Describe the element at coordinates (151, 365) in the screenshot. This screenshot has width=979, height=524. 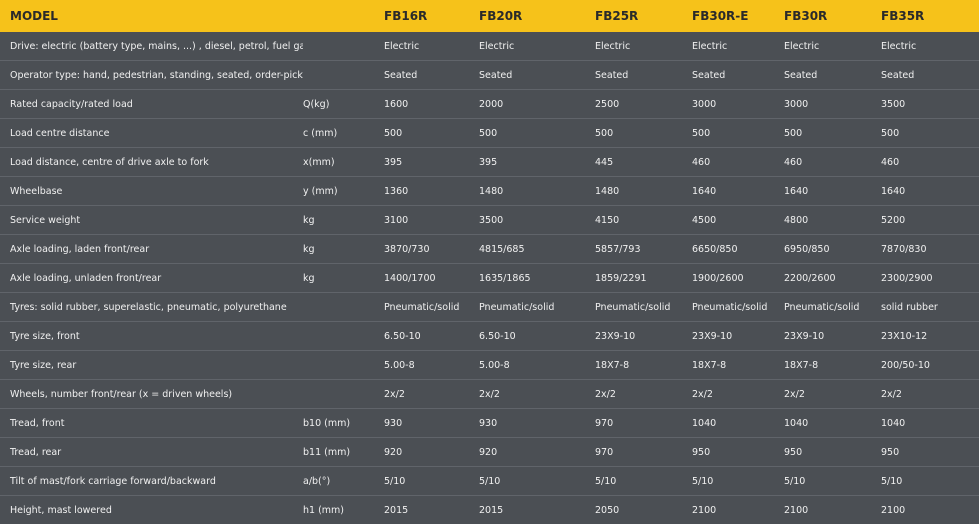
I see `row-label: Tyre size, rear` at that location.